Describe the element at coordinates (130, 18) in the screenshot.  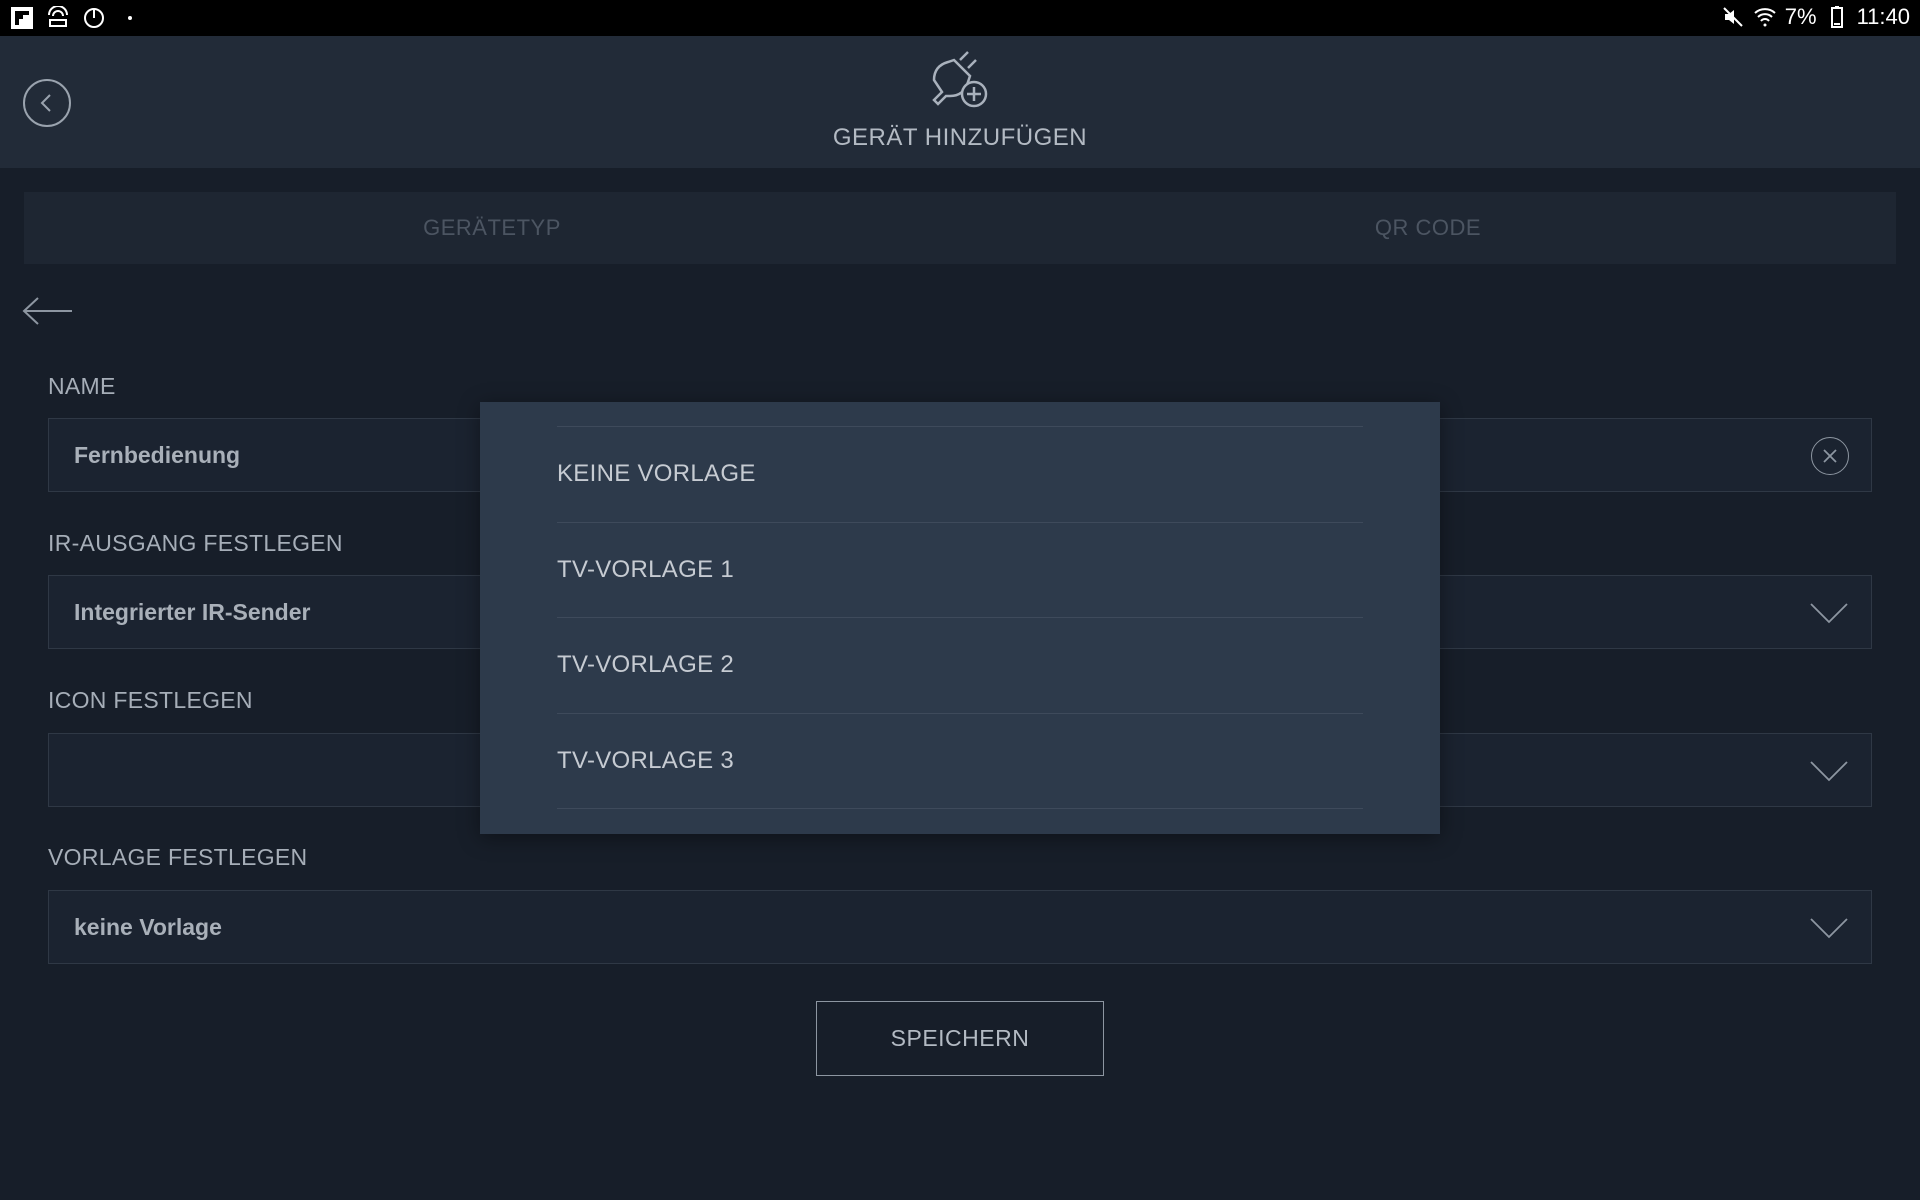
I see `dot-icon` at that location.